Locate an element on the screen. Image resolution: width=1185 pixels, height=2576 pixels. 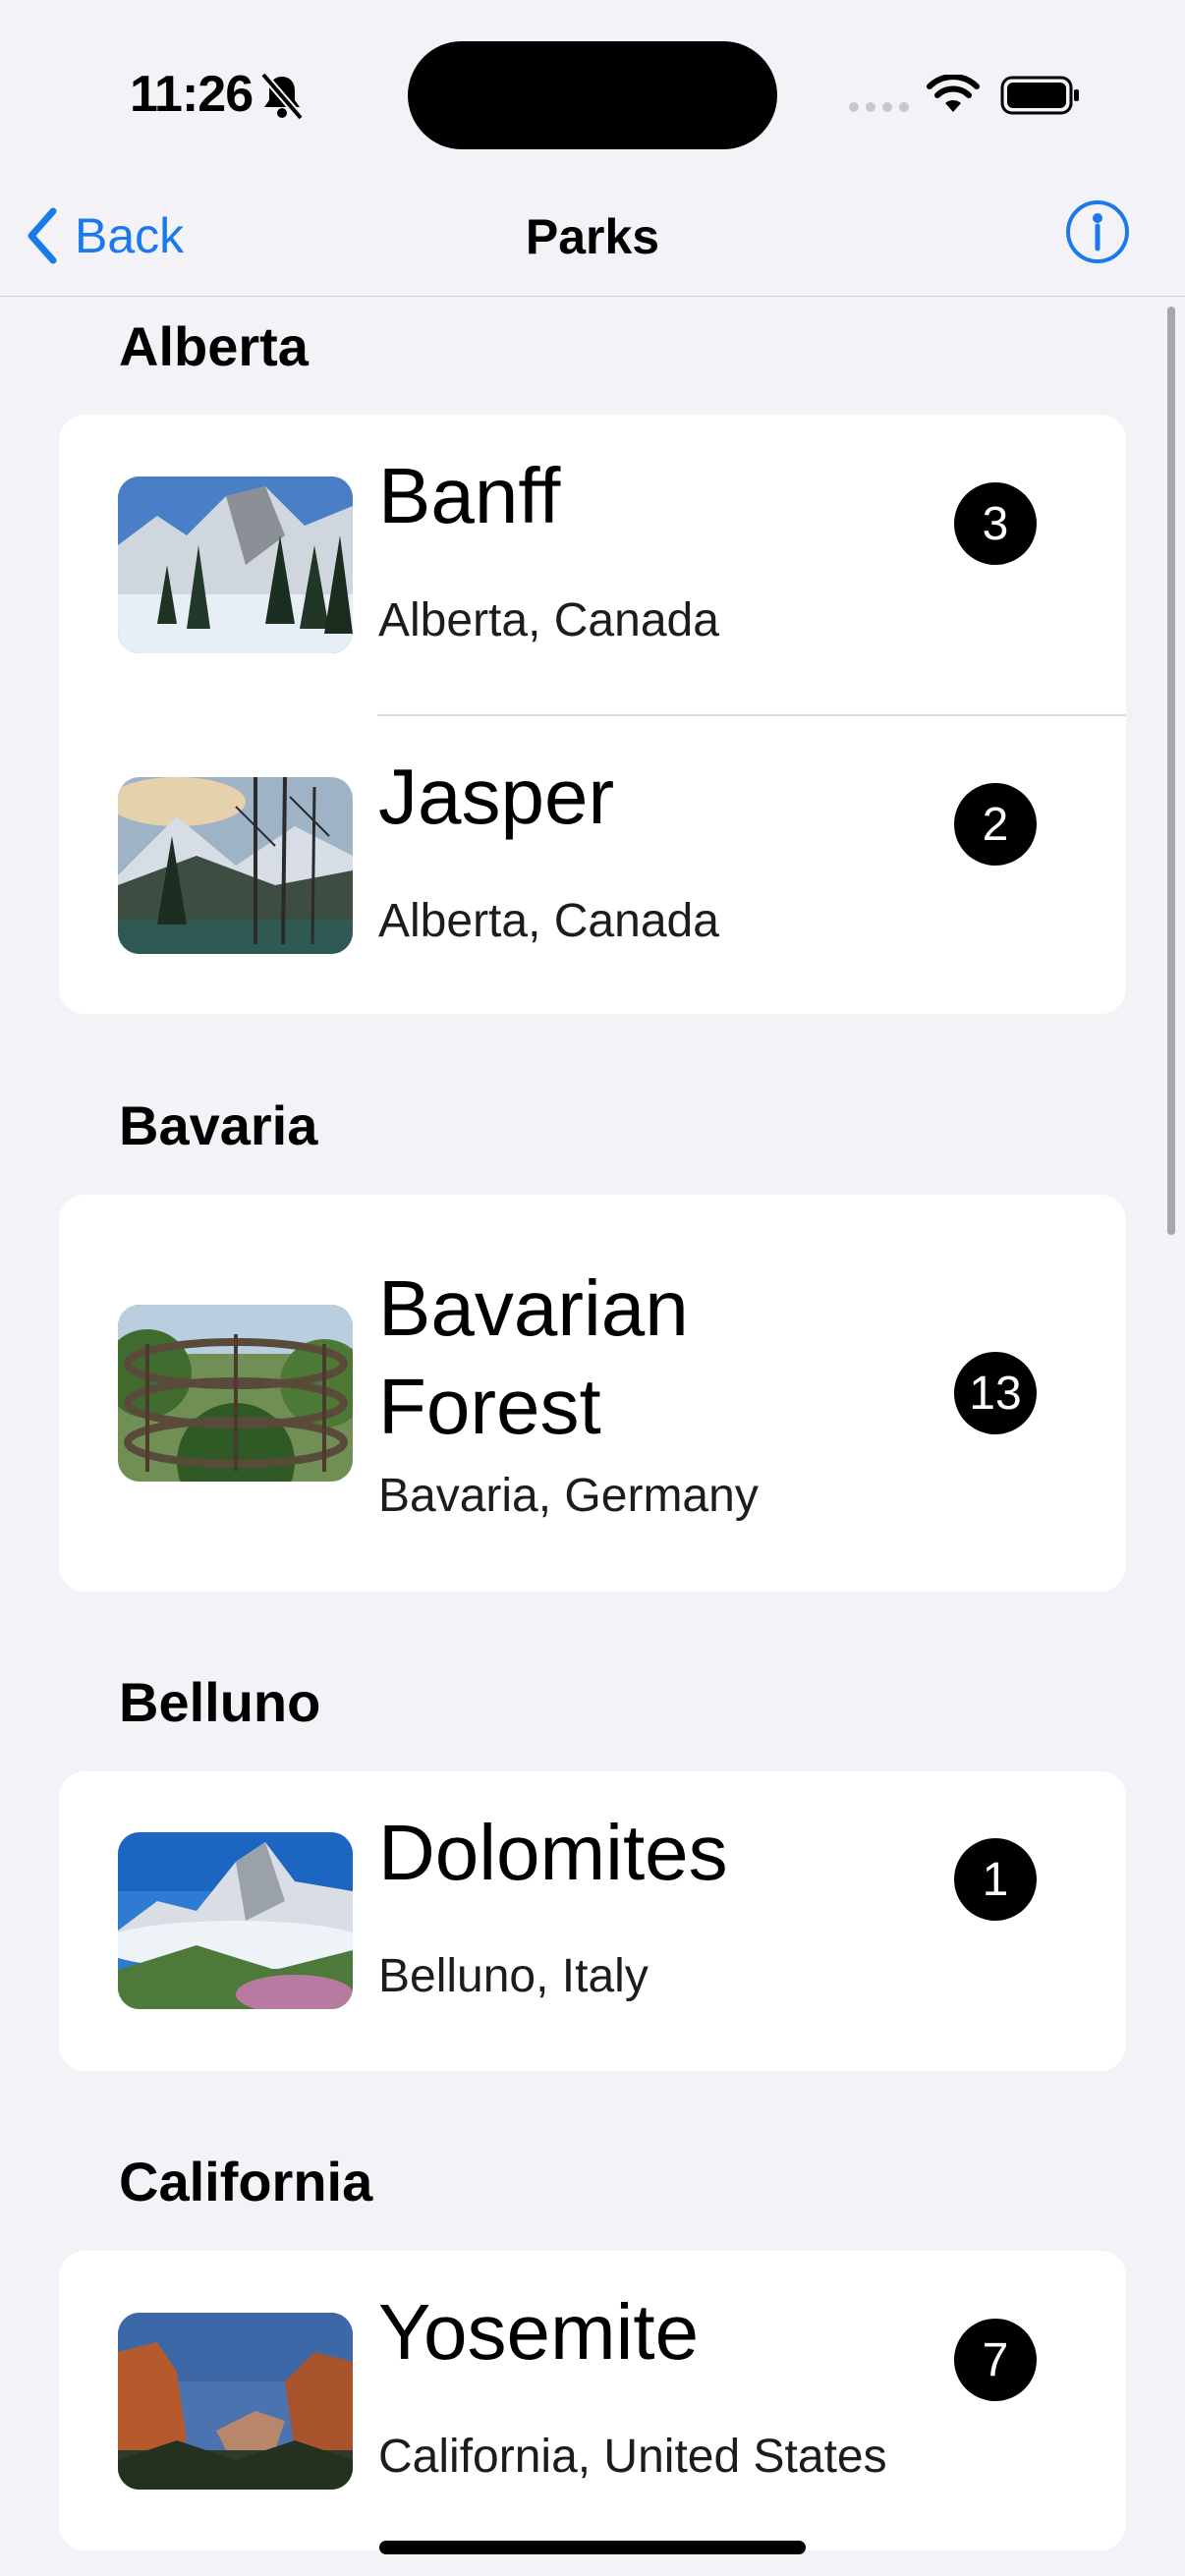
park-location: California, United States is located at coordinates (633, 2457).